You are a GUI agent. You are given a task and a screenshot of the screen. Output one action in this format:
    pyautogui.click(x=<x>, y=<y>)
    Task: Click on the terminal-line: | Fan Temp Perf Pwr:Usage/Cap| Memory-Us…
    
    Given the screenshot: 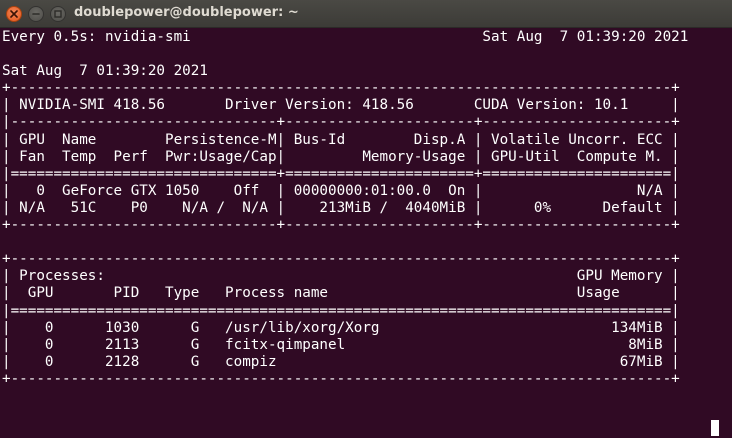 What is the action you would take?
    pyautogui.click(x=341, y=156)
    